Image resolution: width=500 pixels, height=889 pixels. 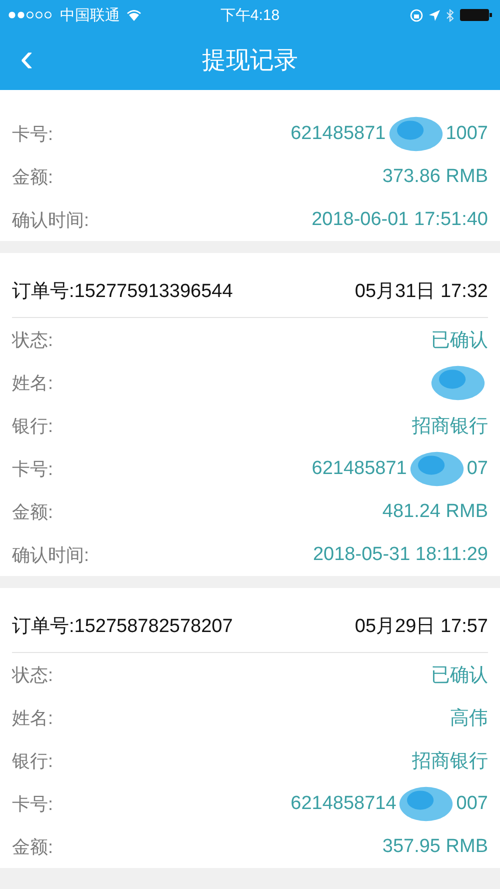 I want to click on order-date: 05月31日 17:32, so click(x=421, y=292).